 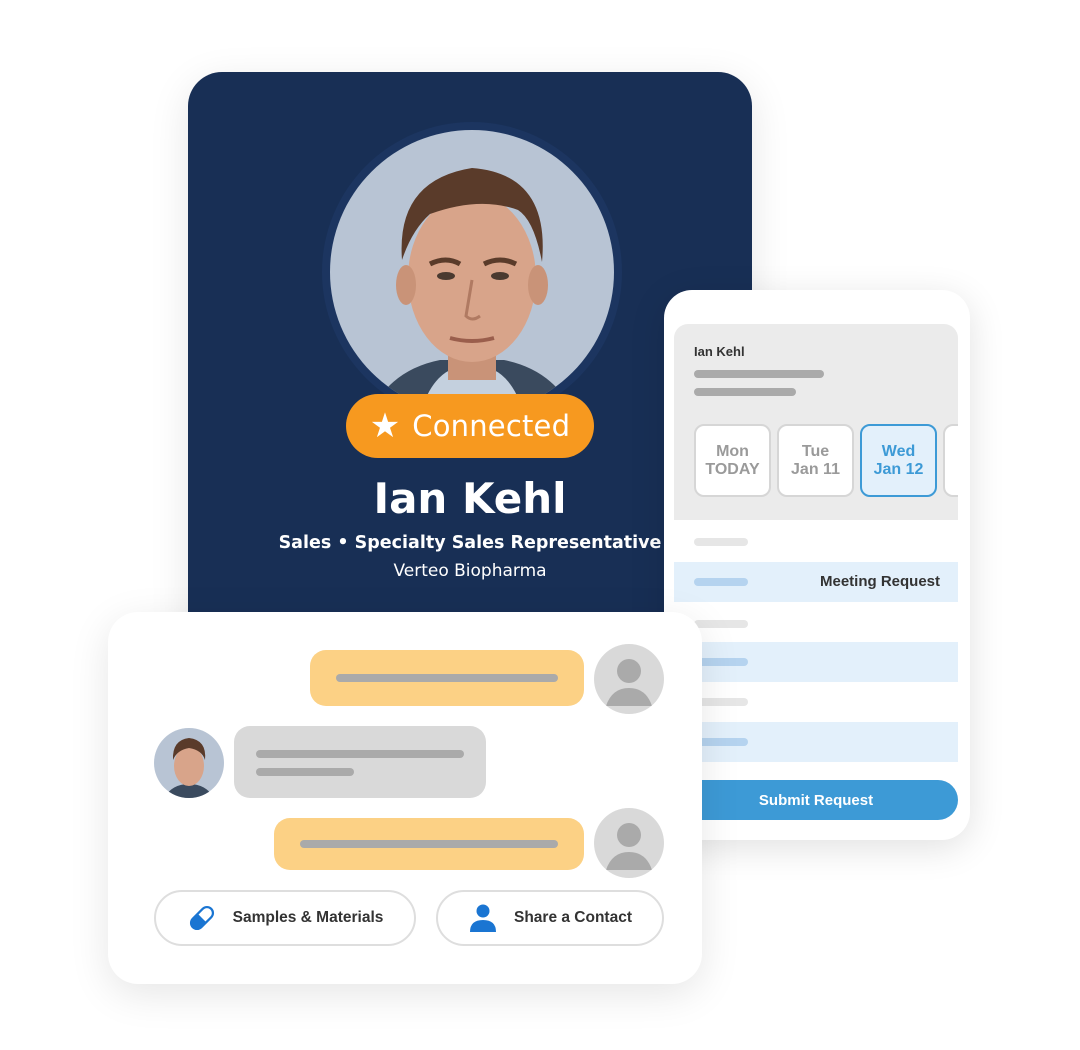 I want to click on date-chip-next, so click(x=950, y=460).